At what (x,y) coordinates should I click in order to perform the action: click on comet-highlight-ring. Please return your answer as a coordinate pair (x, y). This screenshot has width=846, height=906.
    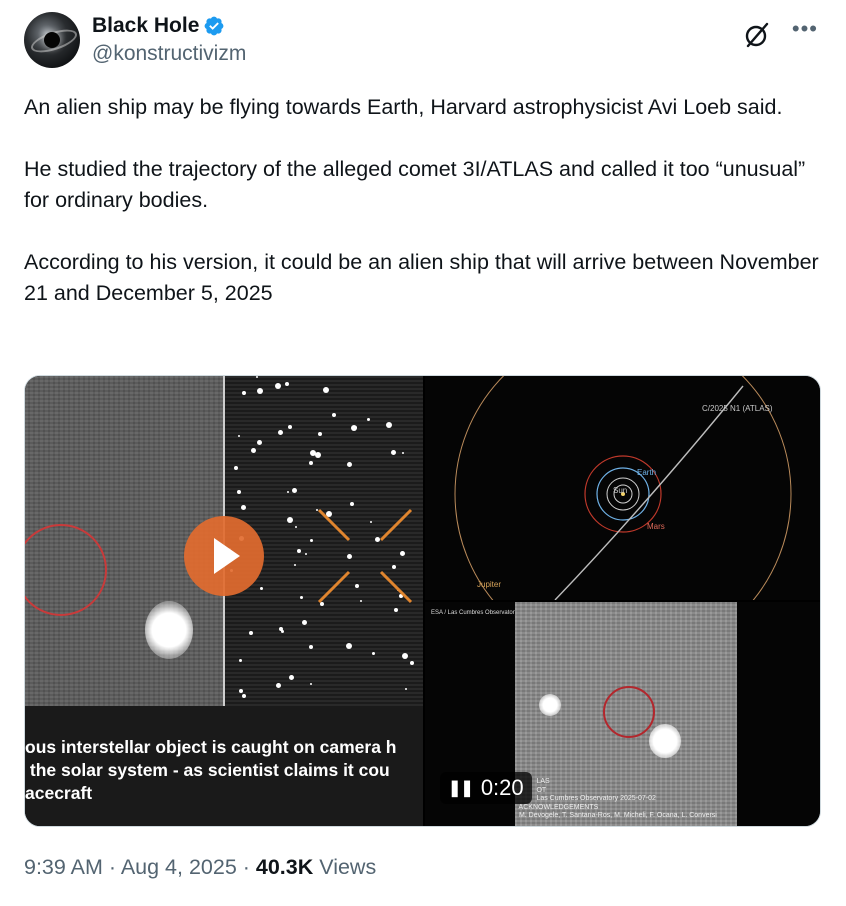
    Looking at the image, I should click on (629, 712).